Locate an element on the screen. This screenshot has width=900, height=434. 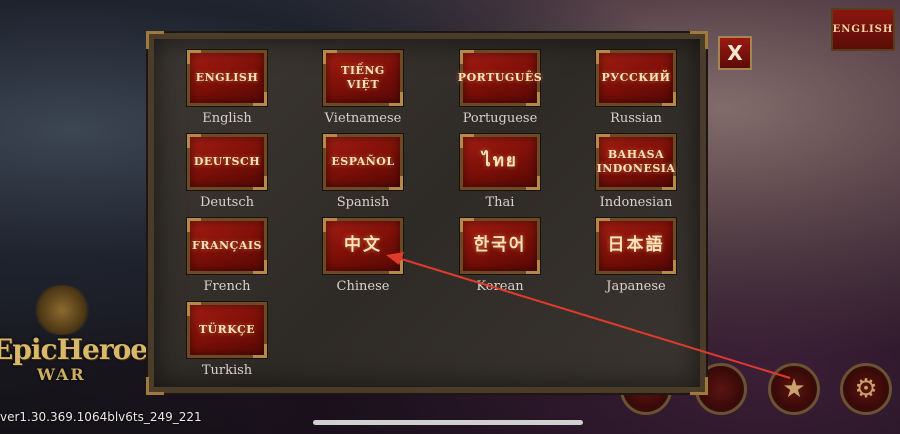
language-caption: Indonesian is located at coordinates (636, 202).